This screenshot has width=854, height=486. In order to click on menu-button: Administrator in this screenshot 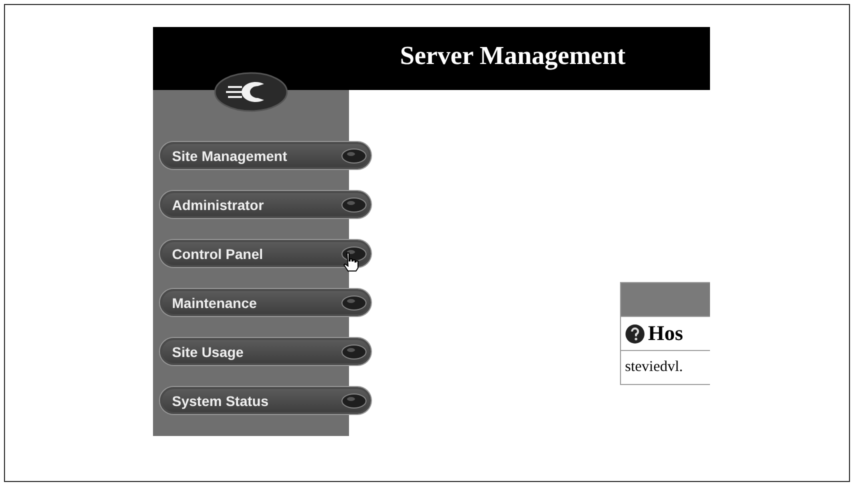, I will do `click(265, 204)`.